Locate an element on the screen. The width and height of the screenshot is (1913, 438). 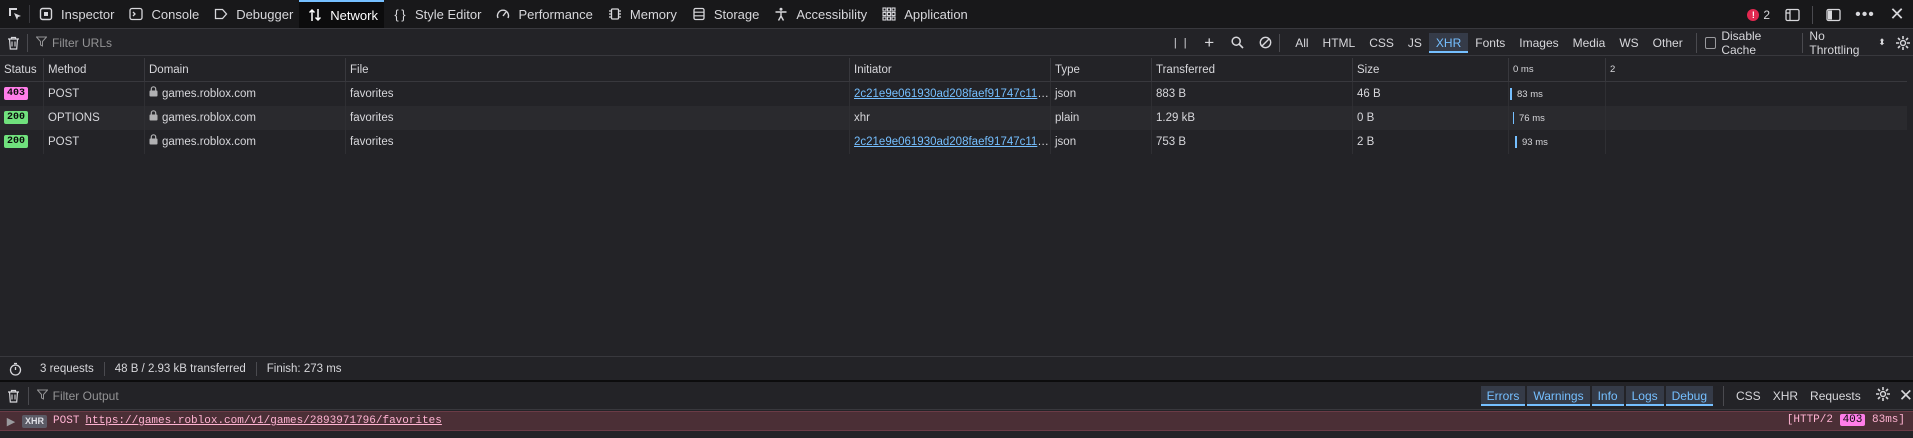
filter-icon is located at coordinates (41, 43).